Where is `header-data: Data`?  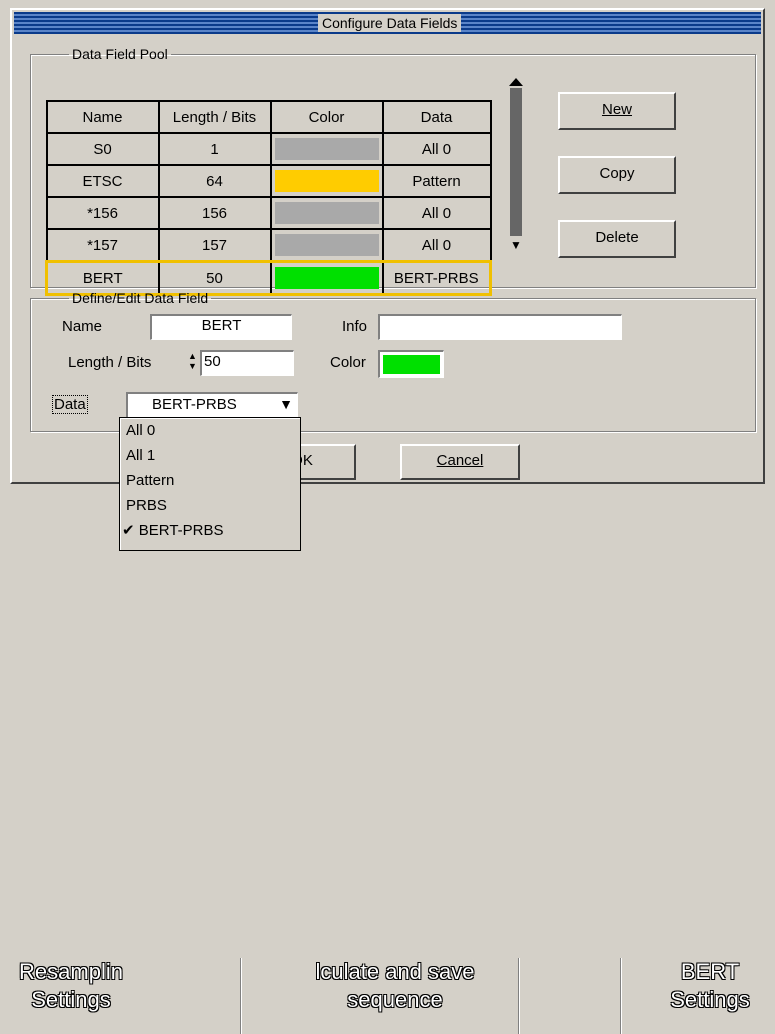 header-data: Data is located at coordinates (436, 117).